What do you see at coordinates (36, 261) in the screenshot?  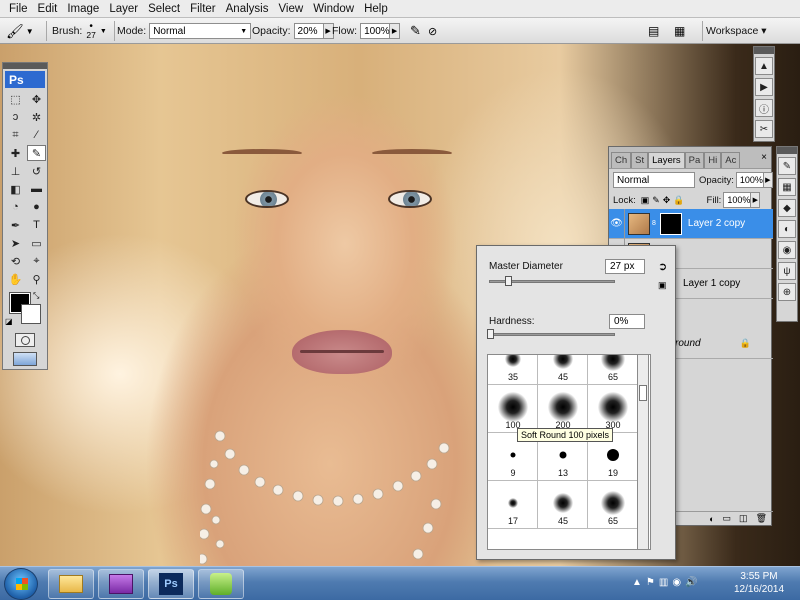 I see `3d-orbit-tool-icon: ⌖` at bounding box center [36, 261].